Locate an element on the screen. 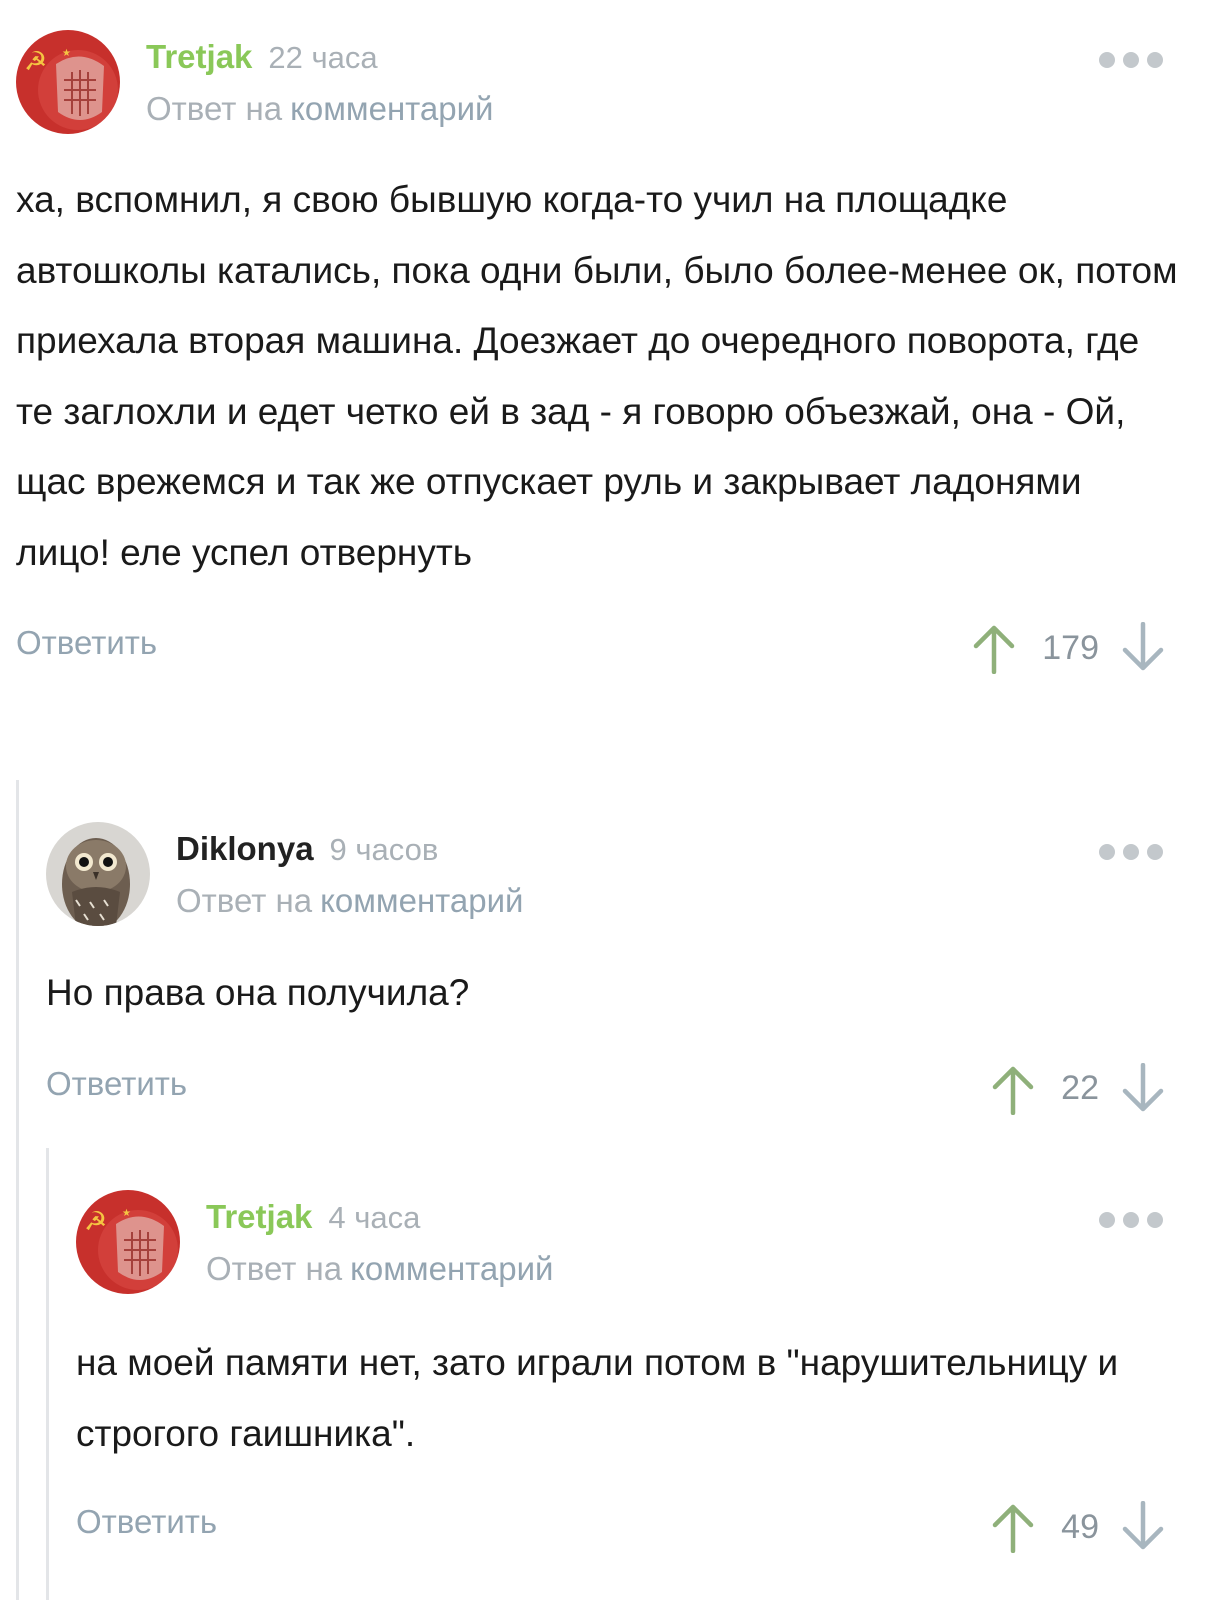  avatar is located at coordinates (98, 874).